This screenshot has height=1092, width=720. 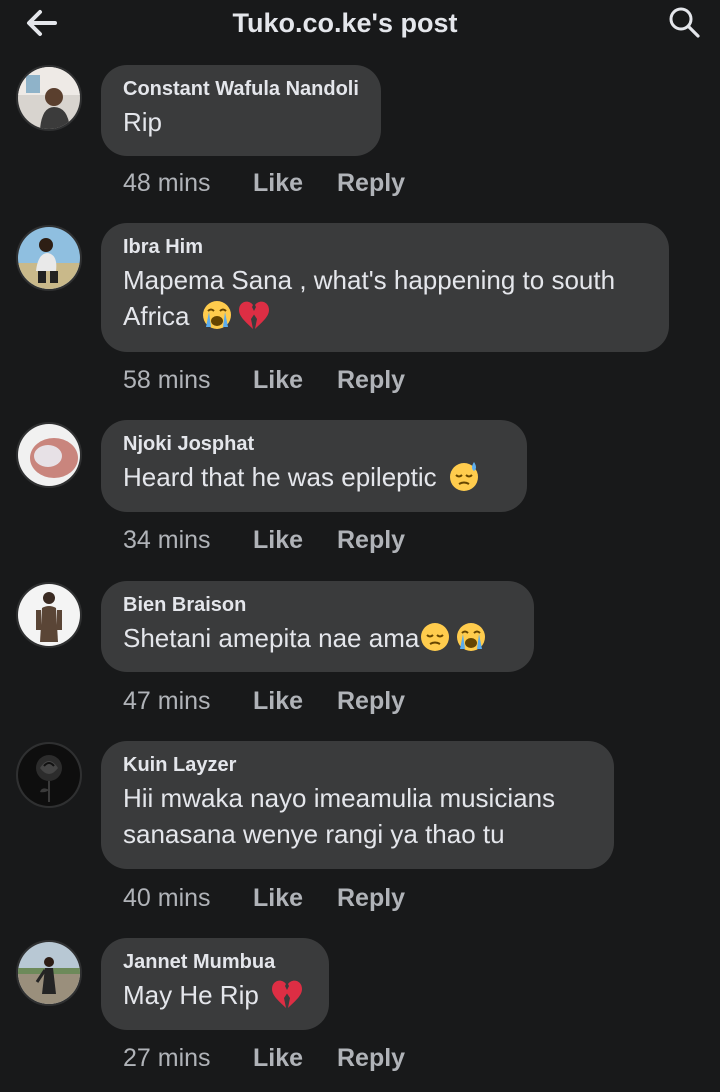 What do you see at coordinates (156, 316) in the screenshot?
I see `comment-text-line: Africa` at bounding box center [156, 316].